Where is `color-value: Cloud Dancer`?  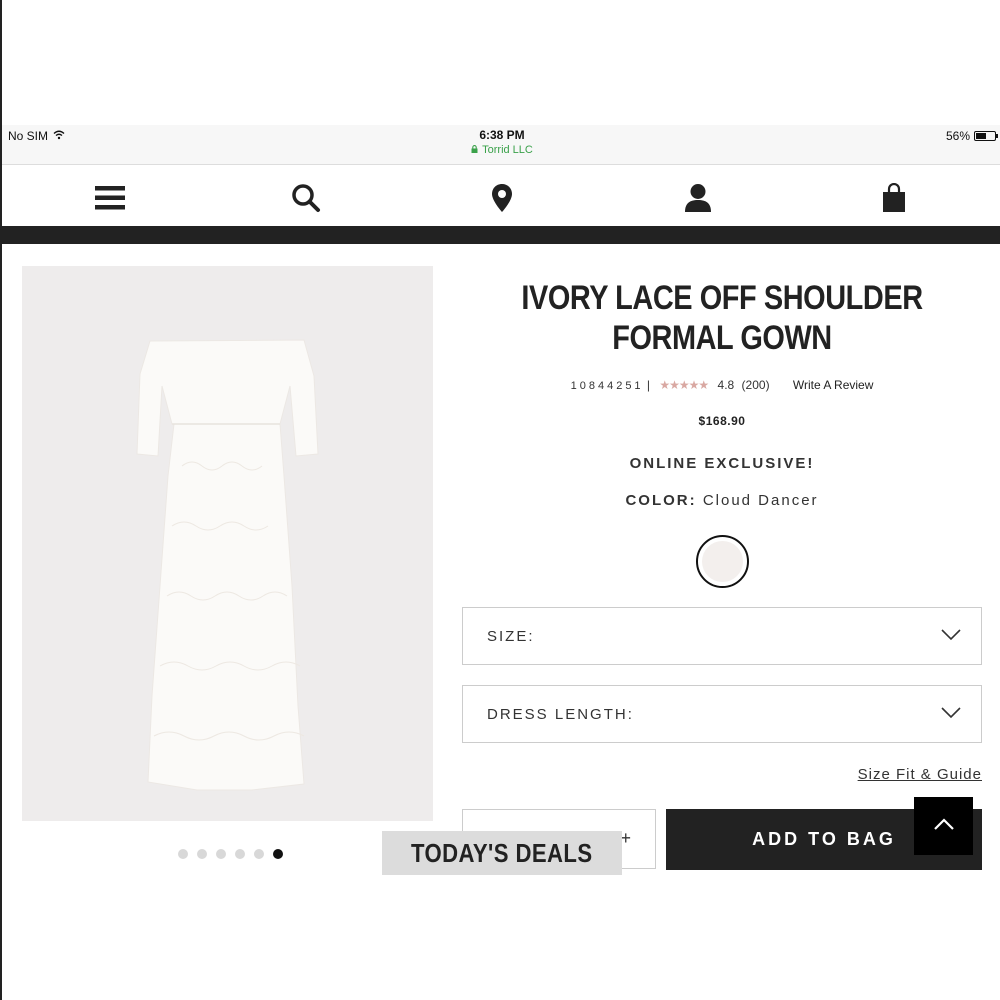 color-value: Cloud Dancer is located at coordinates (760, 500).